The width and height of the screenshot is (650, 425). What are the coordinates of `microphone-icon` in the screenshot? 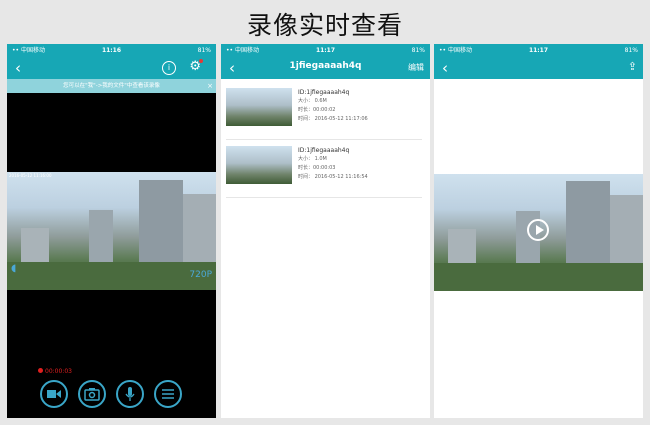 It's located at (130, 394).